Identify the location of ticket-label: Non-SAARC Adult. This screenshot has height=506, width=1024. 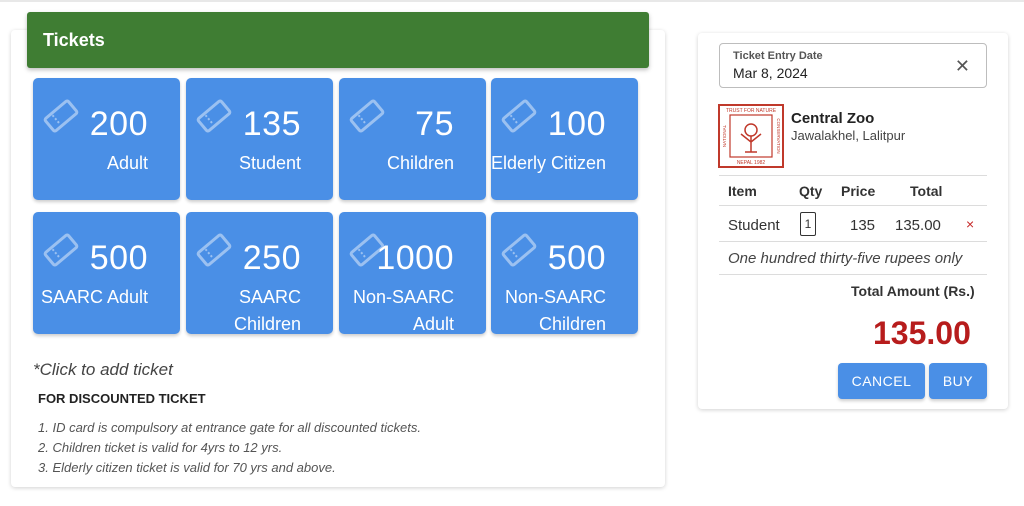
(403, 310).